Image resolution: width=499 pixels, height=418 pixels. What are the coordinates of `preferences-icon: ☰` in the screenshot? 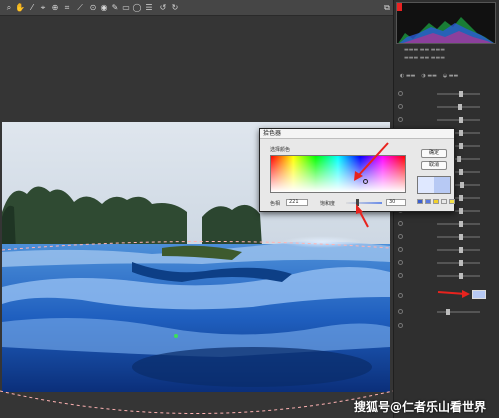 It's located at (149, 8).